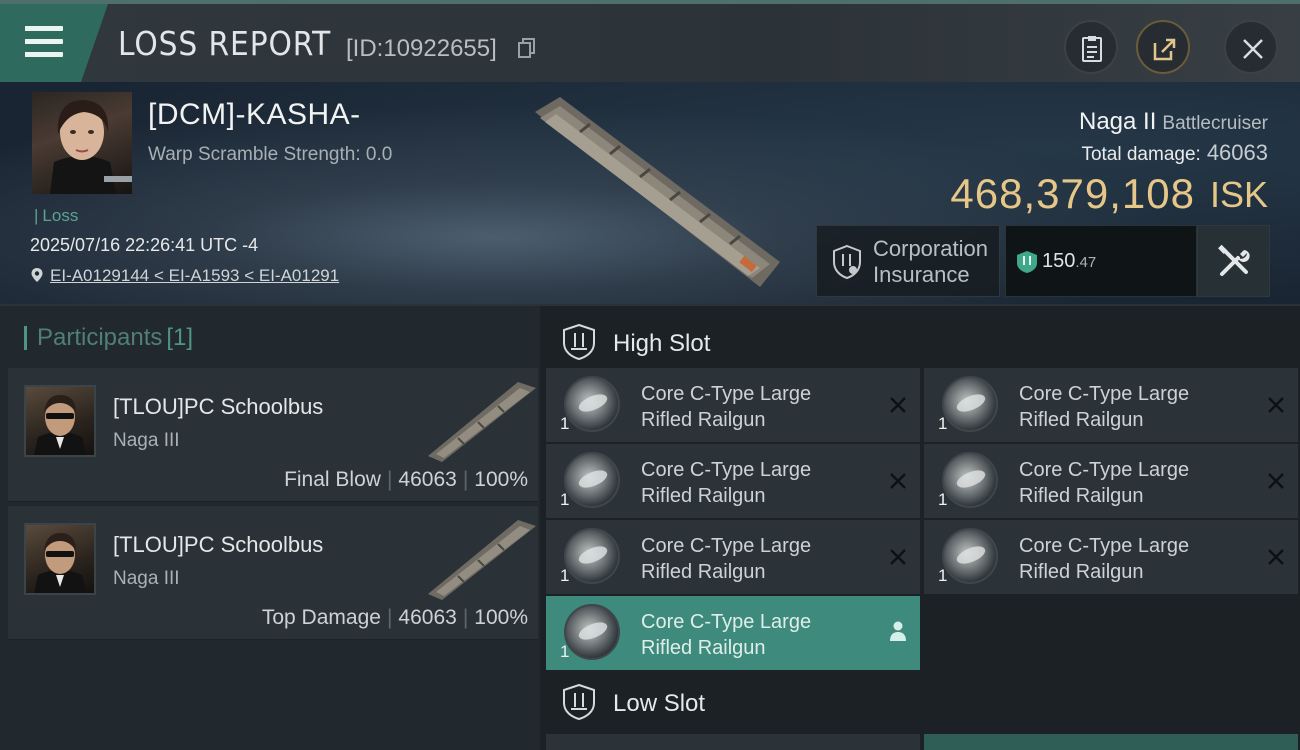 The width and height of the screenshot is (1300, 750). Describe the element at coordinates (194, 275) in the screenshot. I see `location-route-link: EI-A0129144 < EI-A1593 < EI-A01291` at that location.